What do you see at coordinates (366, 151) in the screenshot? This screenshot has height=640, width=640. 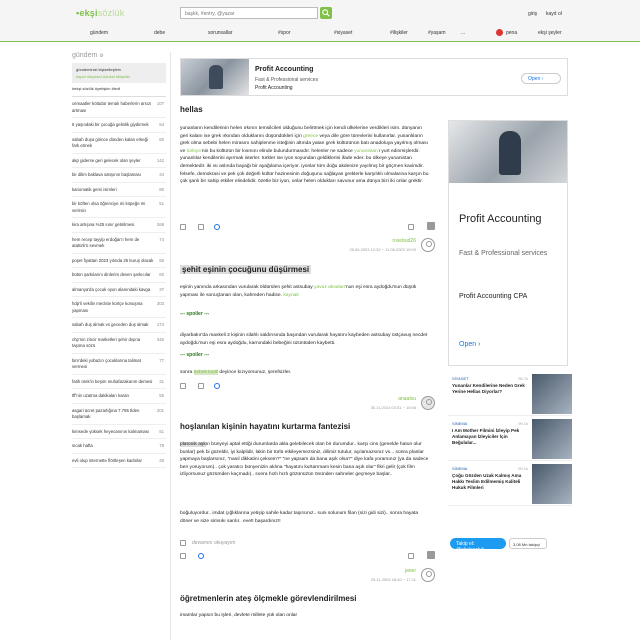 I see `entry-link: yunanistan'` at bounding box center [366, 151].